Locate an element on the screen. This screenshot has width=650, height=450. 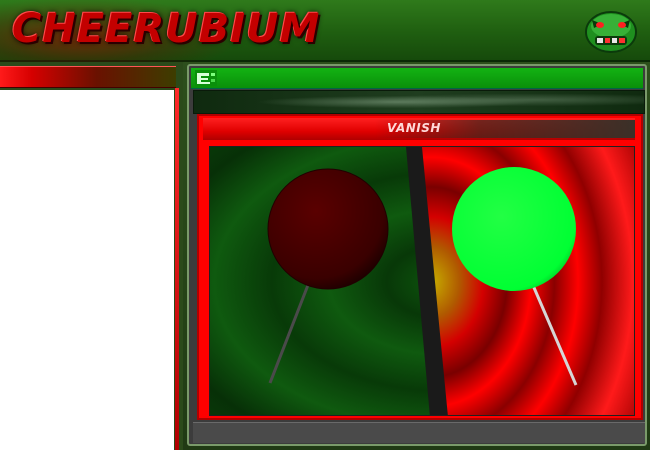
app-header: CHEERUBIUM is located at coordinates (325, 31).